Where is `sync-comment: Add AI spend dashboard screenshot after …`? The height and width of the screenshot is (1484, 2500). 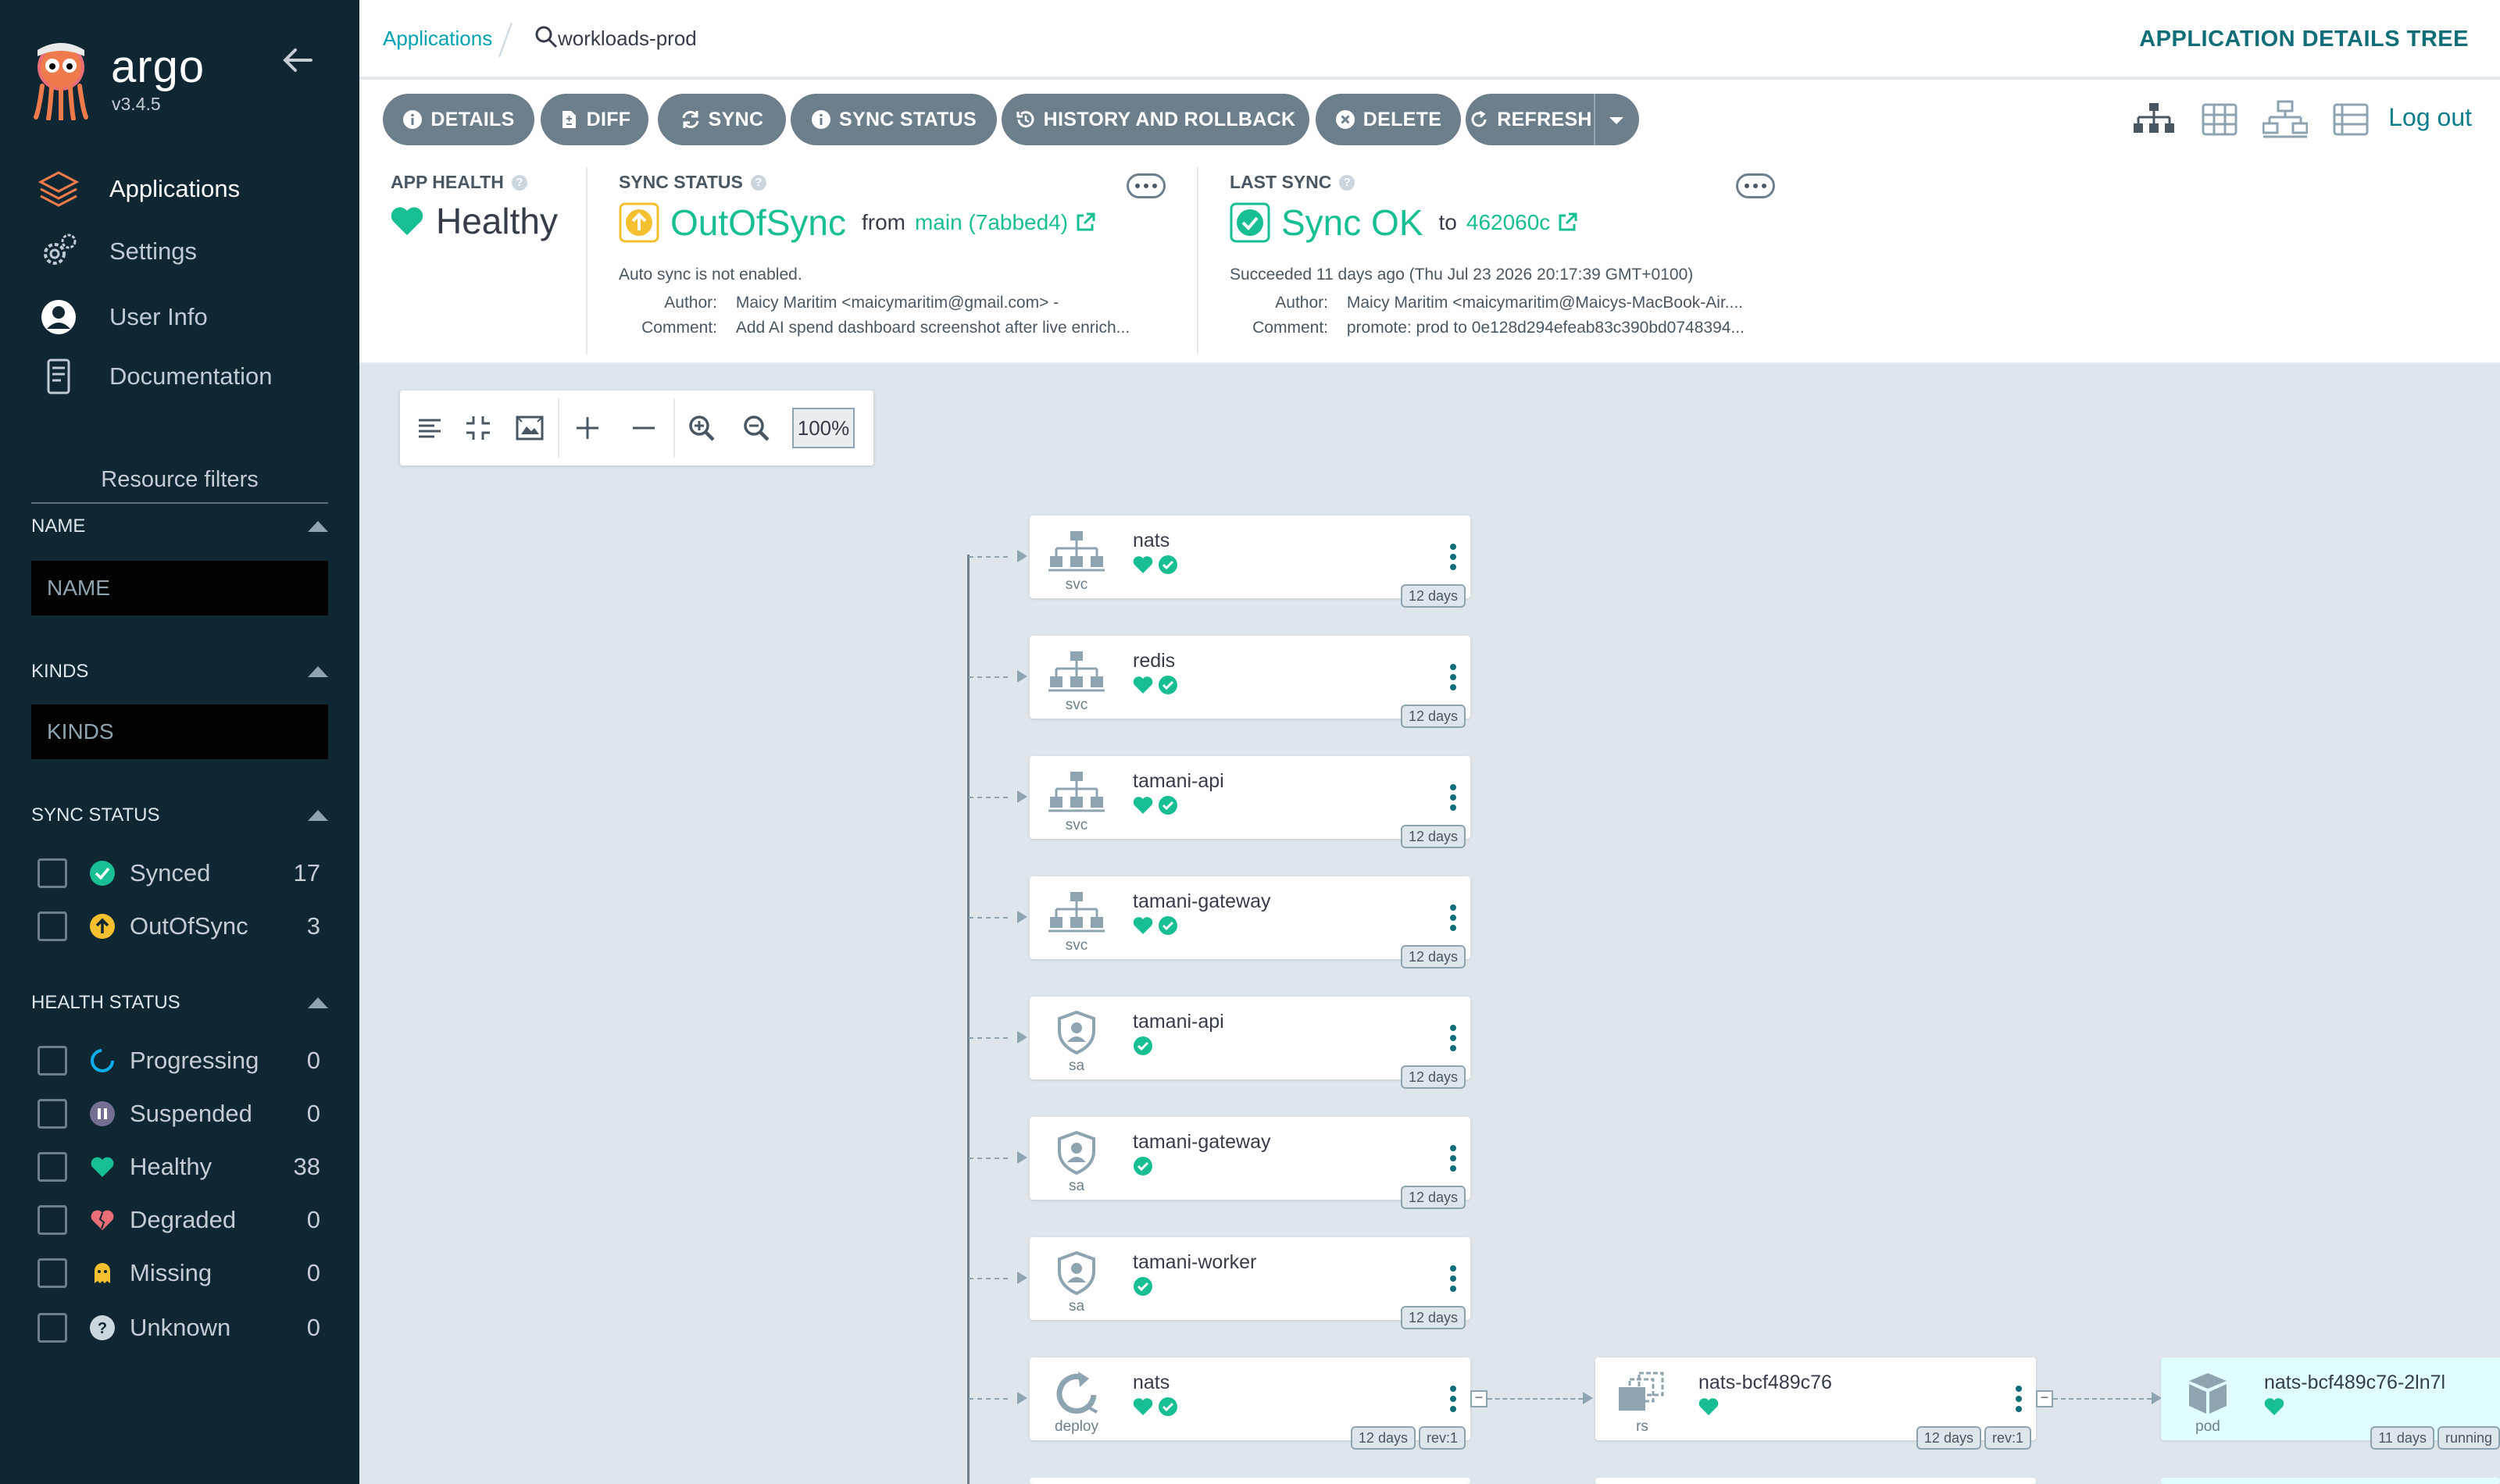
sync-comment: Add AI spend dashboard screenshot after … is located at coordinates (933, 328).